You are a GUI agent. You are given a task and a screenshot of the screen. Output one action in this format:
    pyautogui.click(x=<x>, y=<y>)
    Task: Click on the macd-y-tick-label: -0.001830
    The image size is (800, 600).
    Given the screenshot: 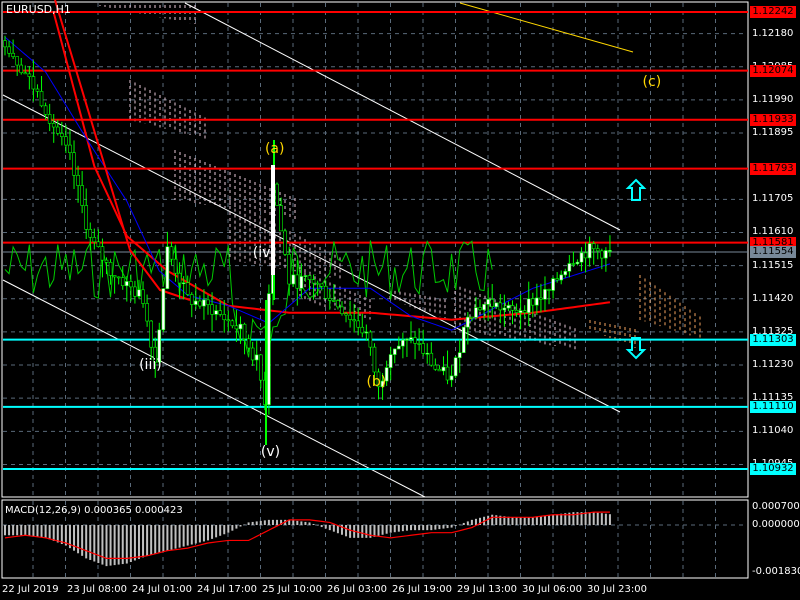 What is the action you would take?
    pyautogui.click(x=776, y=572)
    